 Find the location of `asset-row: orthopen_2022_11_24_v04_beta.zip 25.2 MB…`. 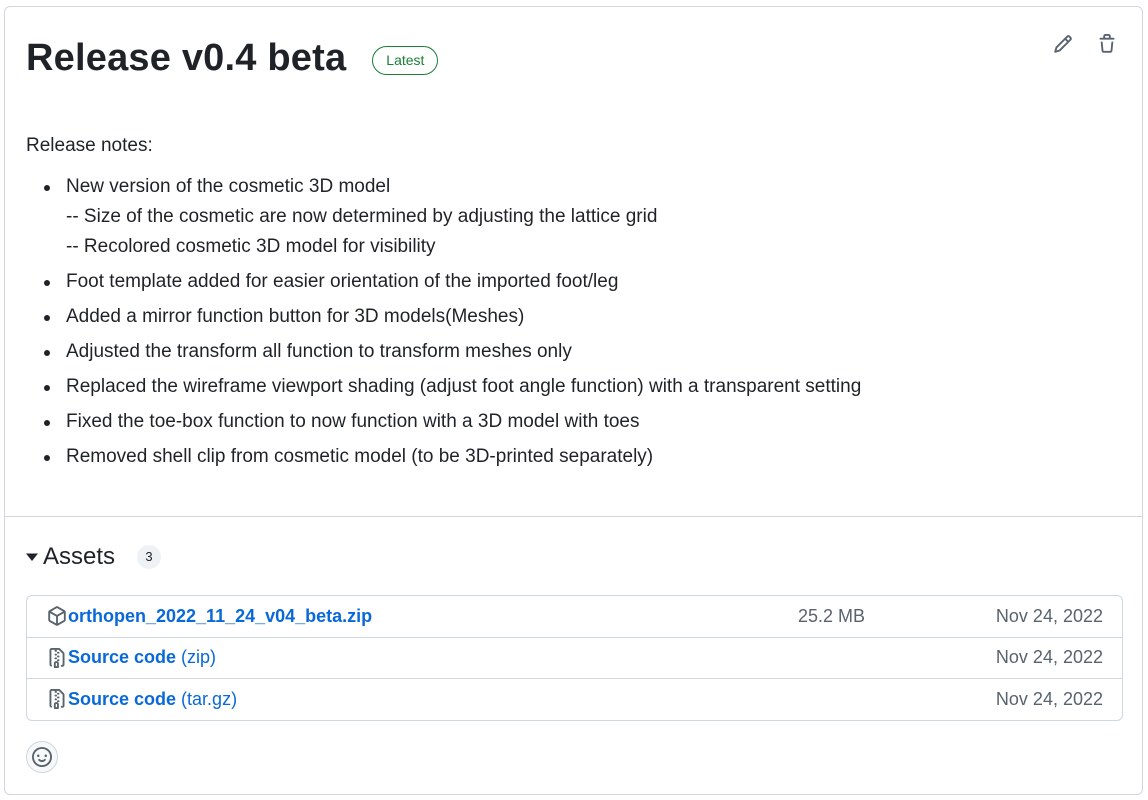

asset-row: orthopen_2022_11_24_v04_beta.zip 25.2 MB… is located at coordinates (574, 617).